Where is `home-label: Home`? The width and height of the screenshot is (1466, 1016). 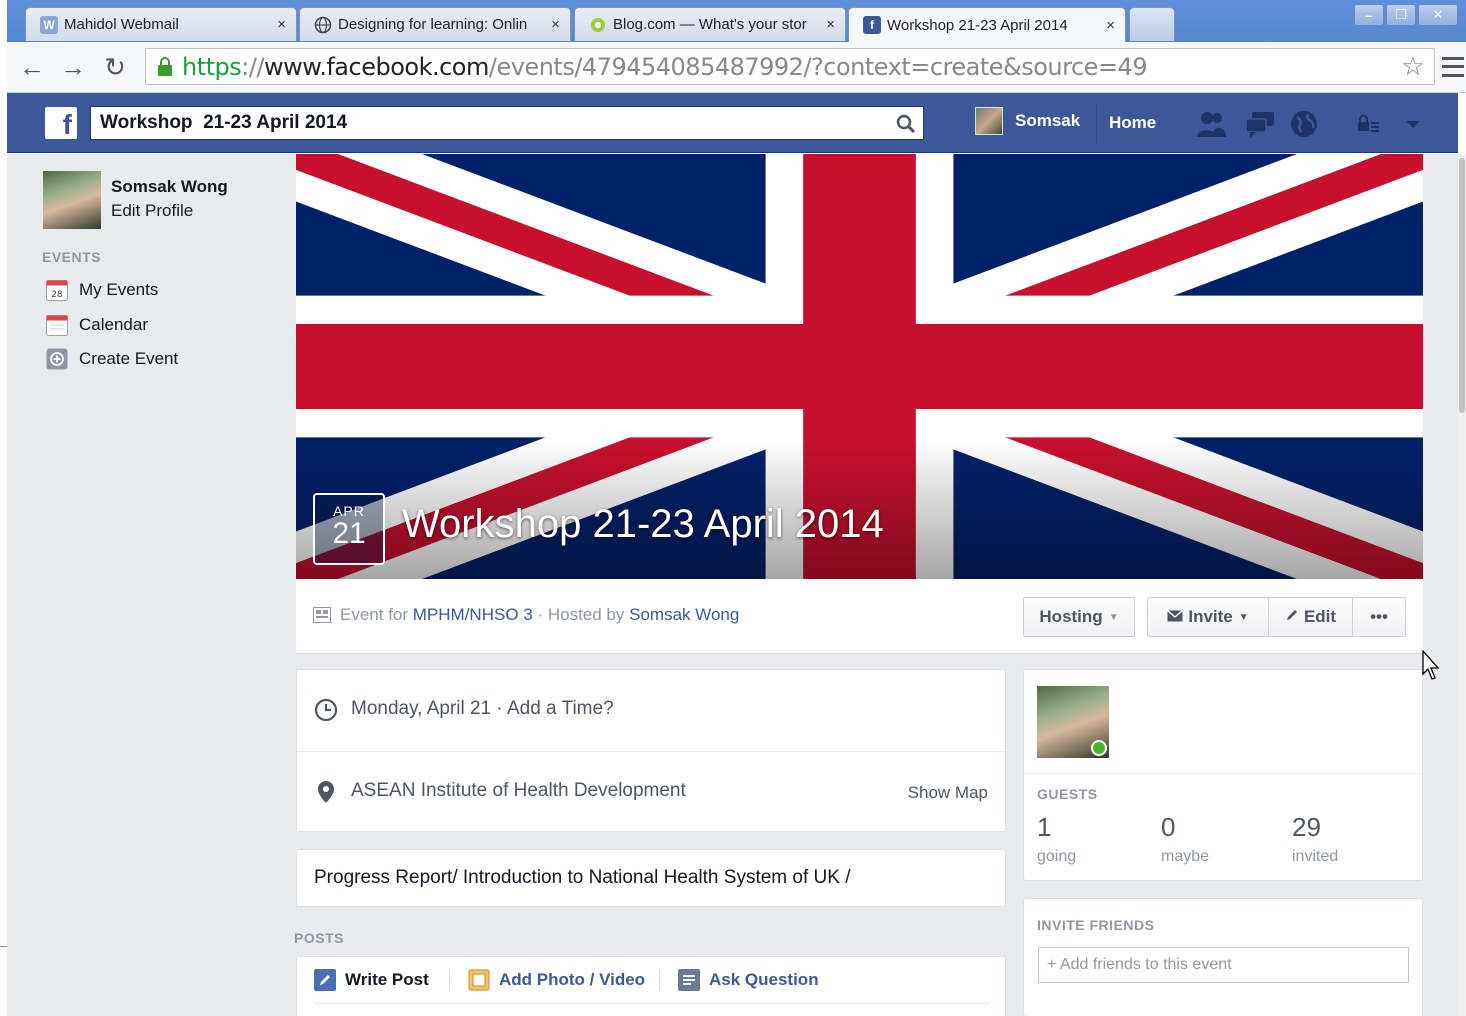 home-label: Home is located at coordinates (1133, 122).